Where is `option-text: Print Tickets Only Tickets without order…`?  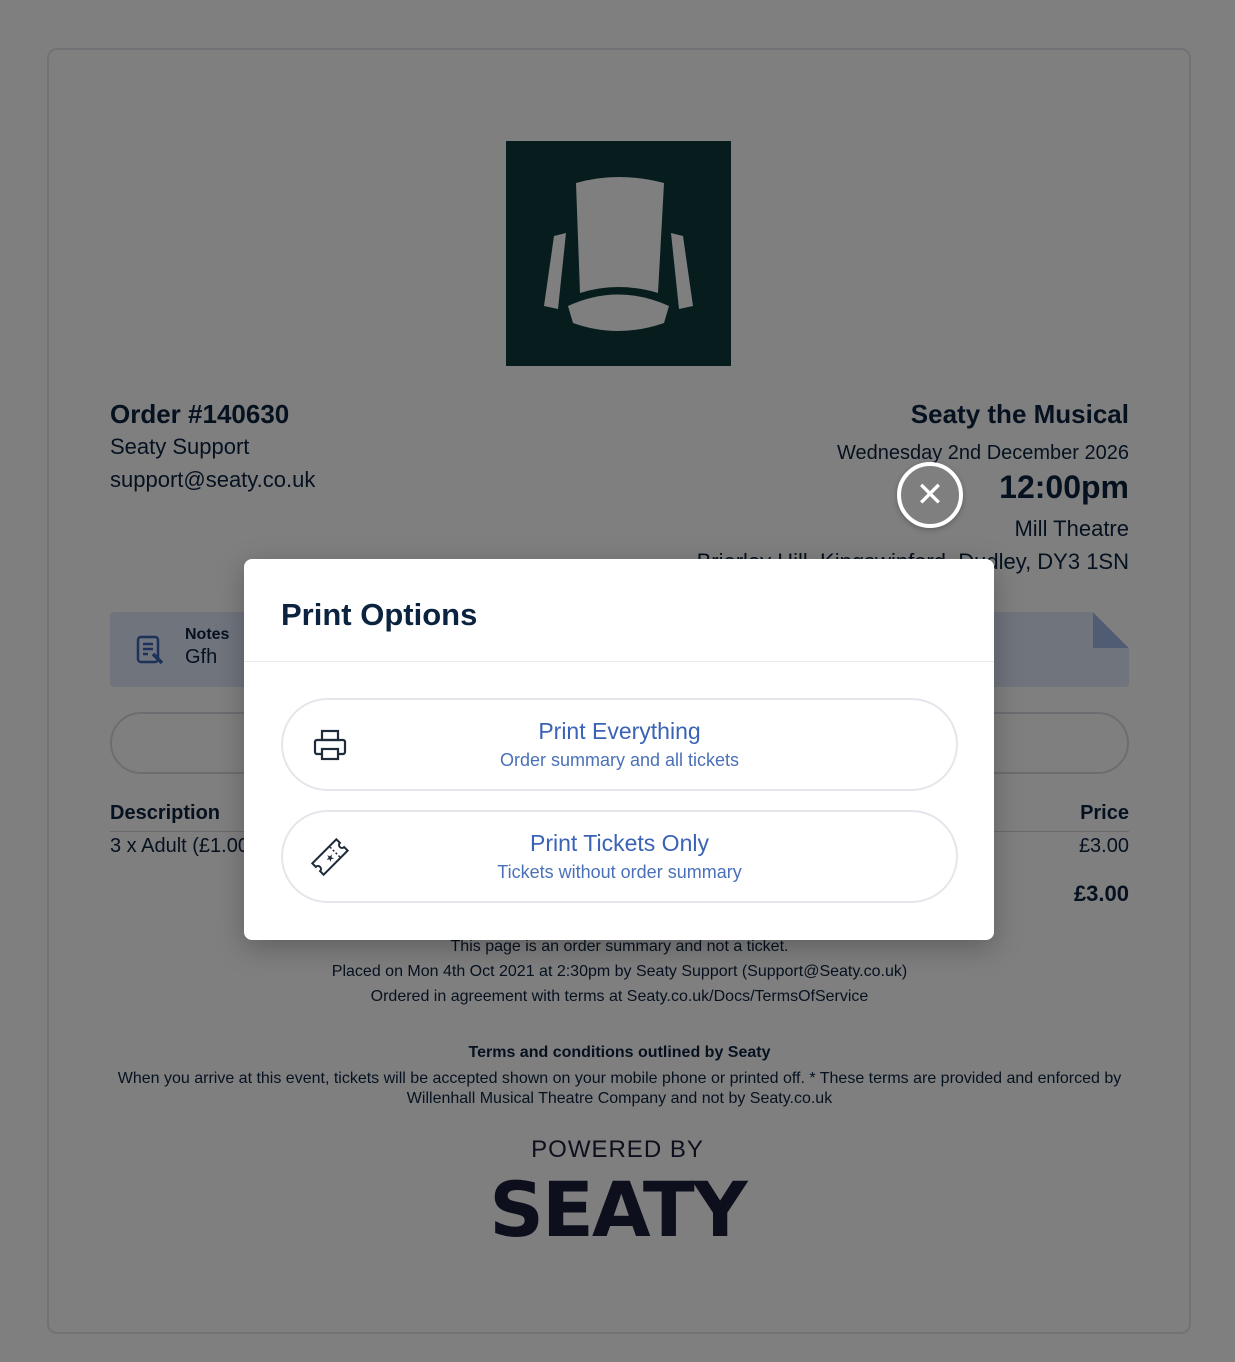
option-text: Print Tickets Only Tickets without order… is located at coordinates (619, 857).